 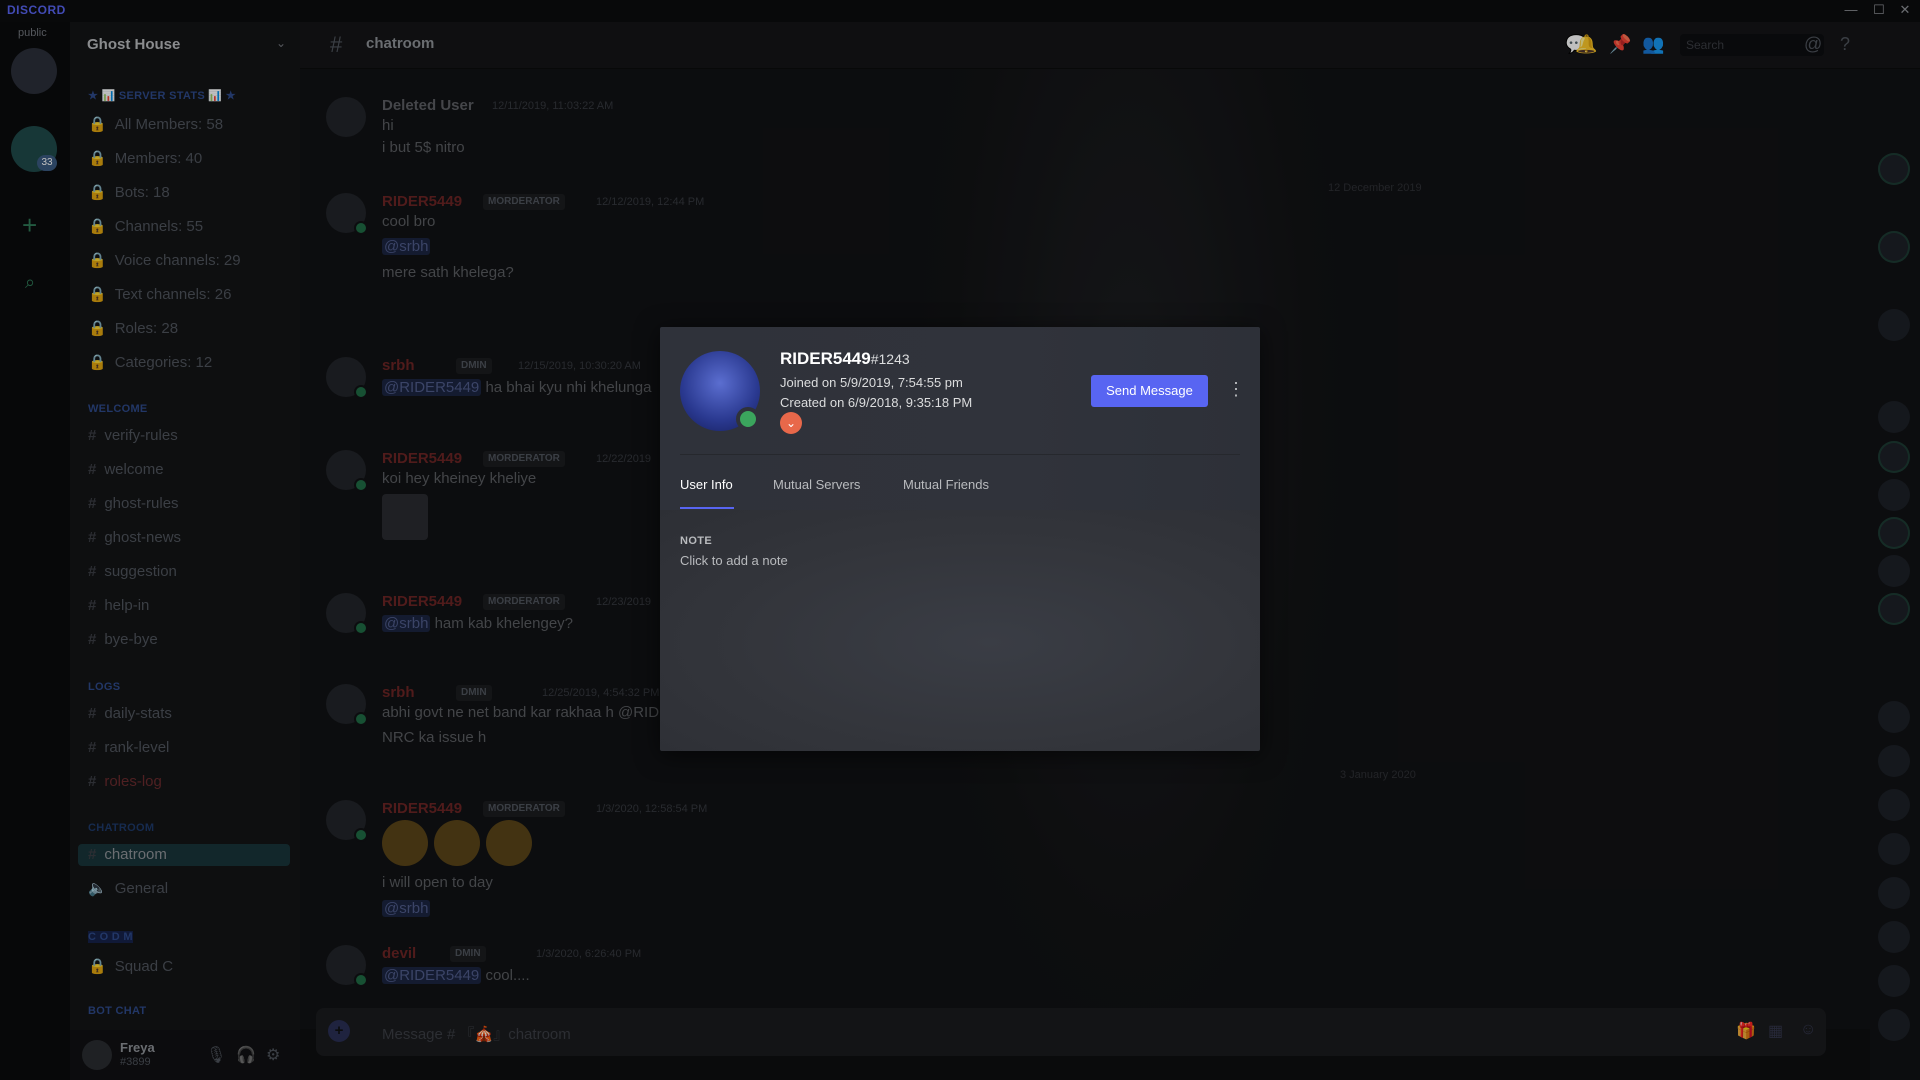 What do you see at coordinates (791, 423) in the screenshot?
I see `hypesquad-badge-icon: ⌄` at bounding box center [791, 423].